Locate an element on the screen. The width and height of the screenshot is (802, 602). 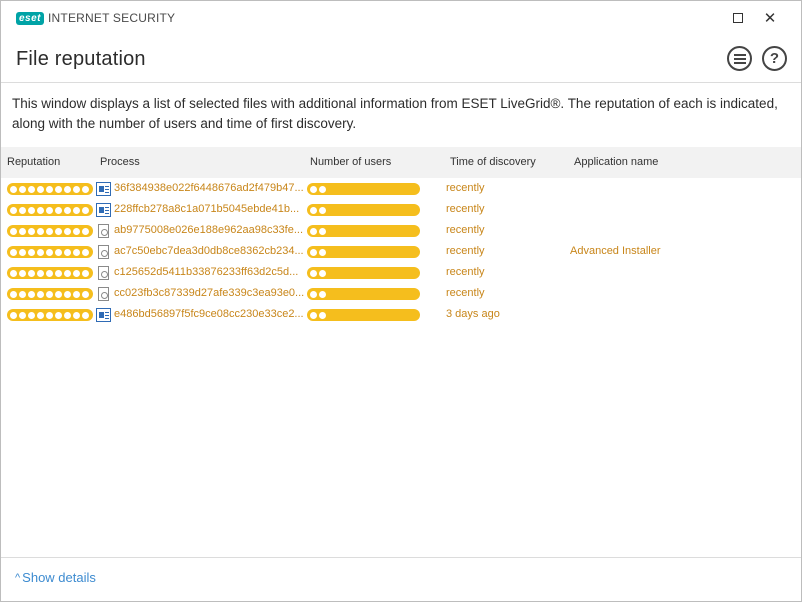
column-reputation: Reputation is located at coordinates (33, 162).